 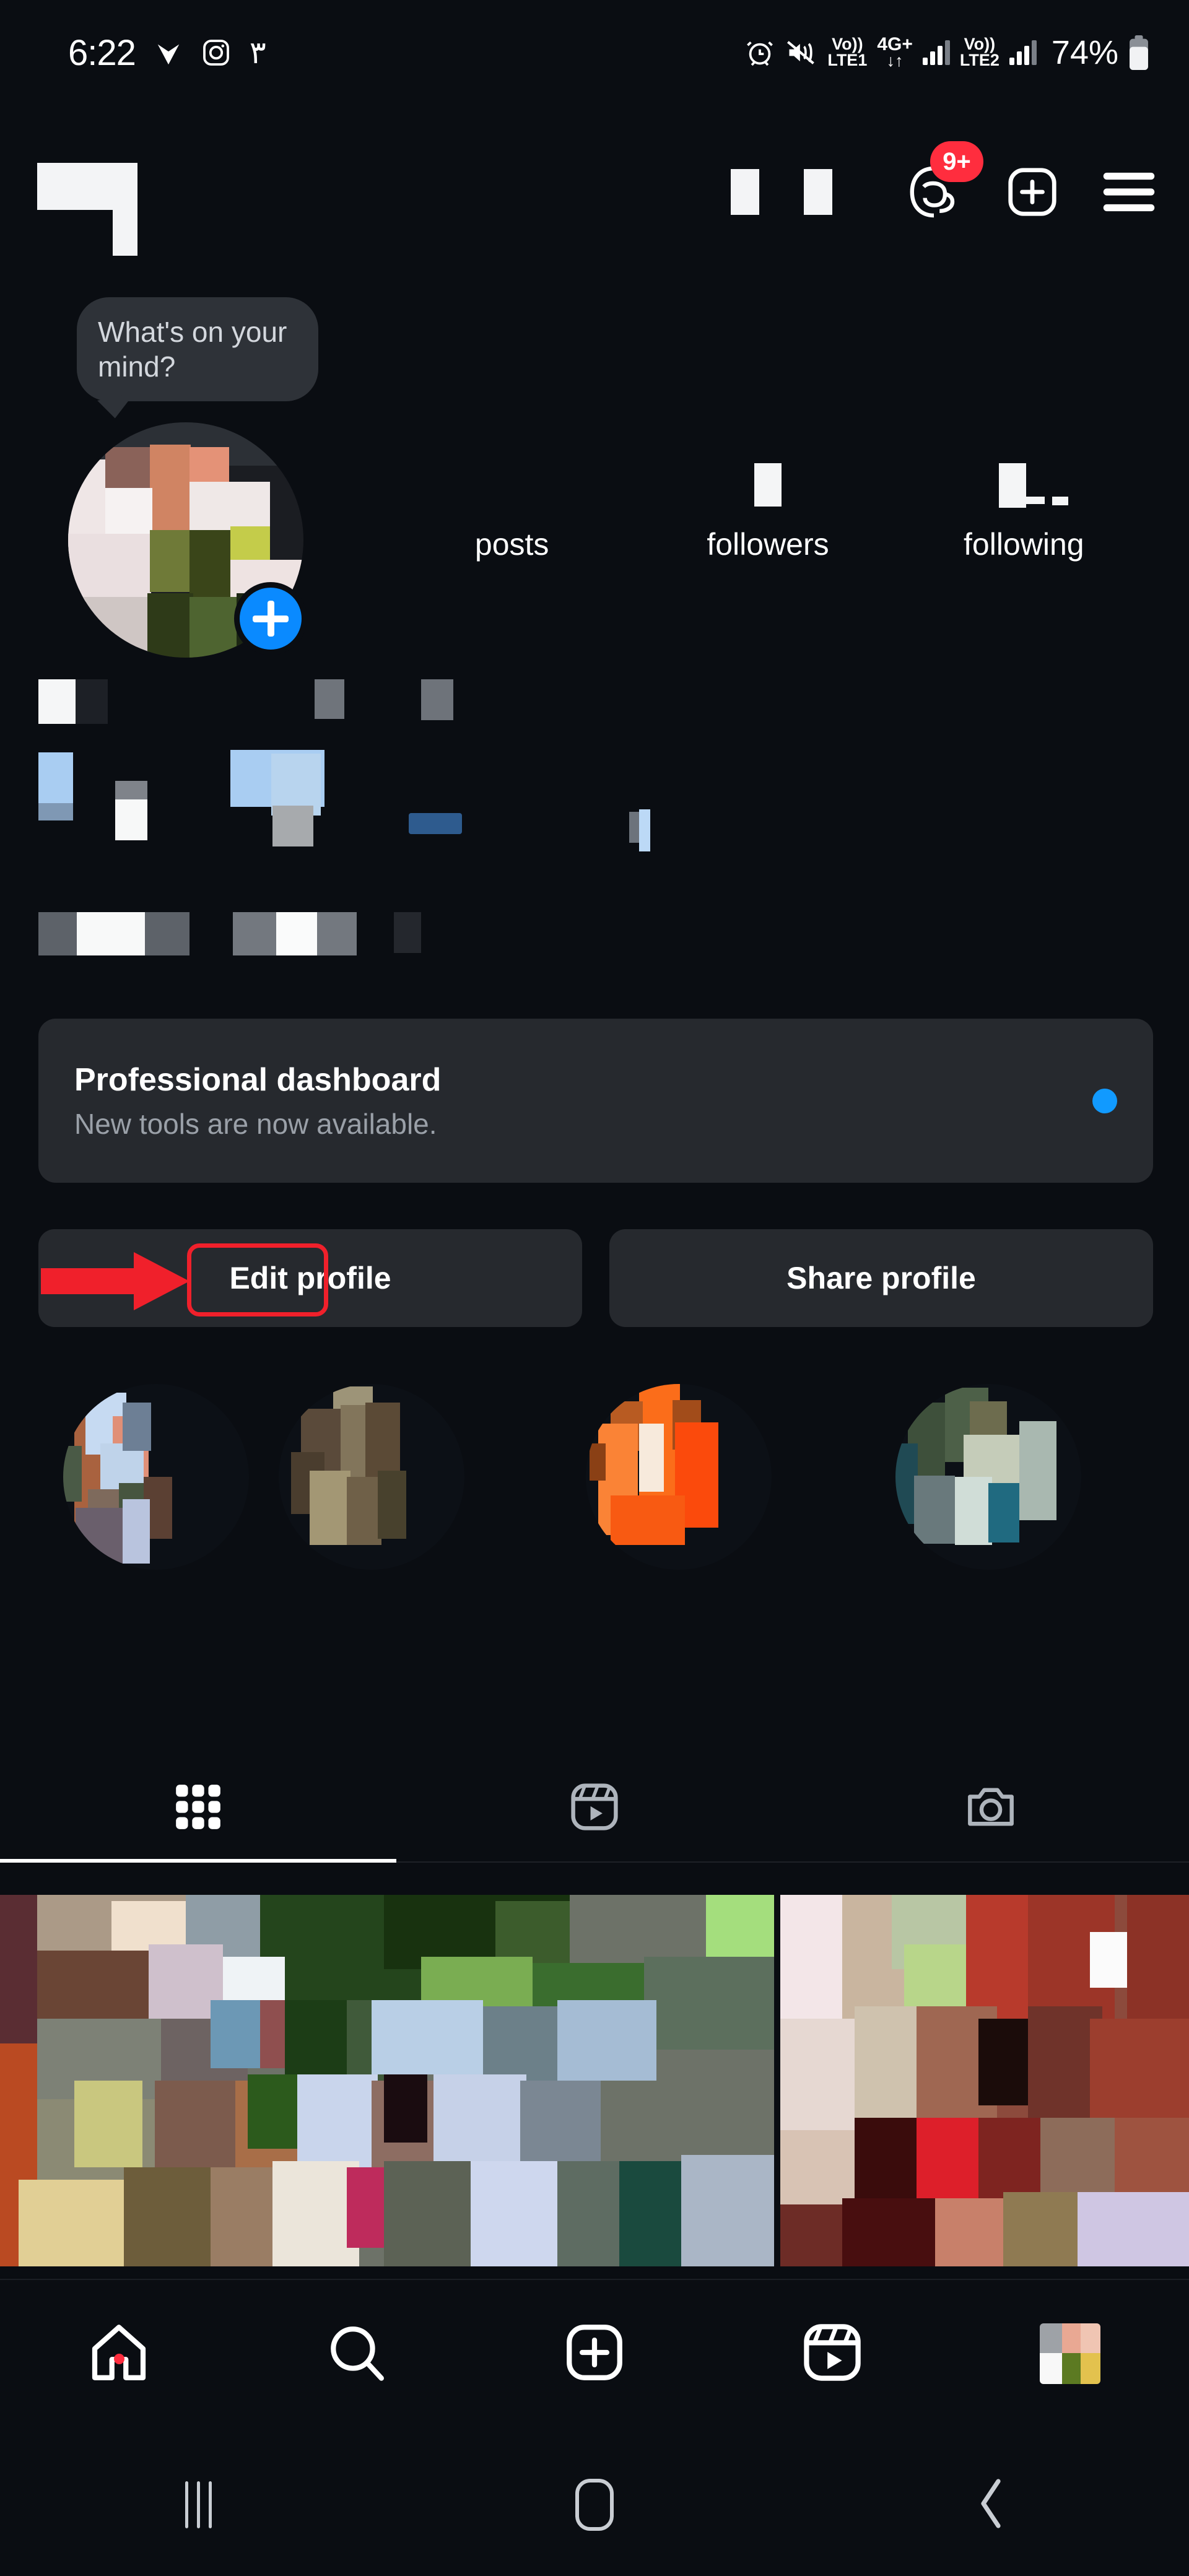 I want to click on profile-action-buttons: Edit profile Share profile, so click(x=595, y=1278).